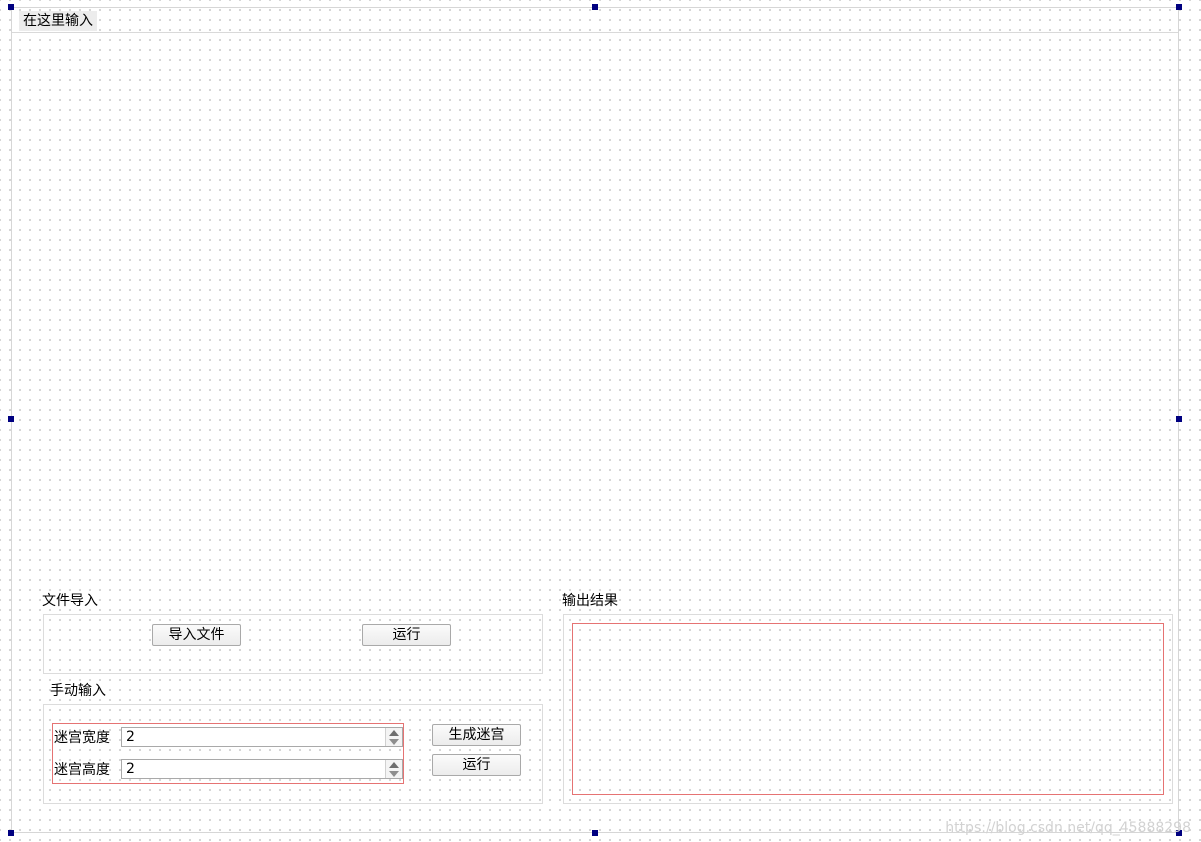 This screenshot has height=842, width=1201. What do you see at coordinates (11, 419) in the screenshot?
I see `resize-handle-middle-left` at bounding box center [11, 419].